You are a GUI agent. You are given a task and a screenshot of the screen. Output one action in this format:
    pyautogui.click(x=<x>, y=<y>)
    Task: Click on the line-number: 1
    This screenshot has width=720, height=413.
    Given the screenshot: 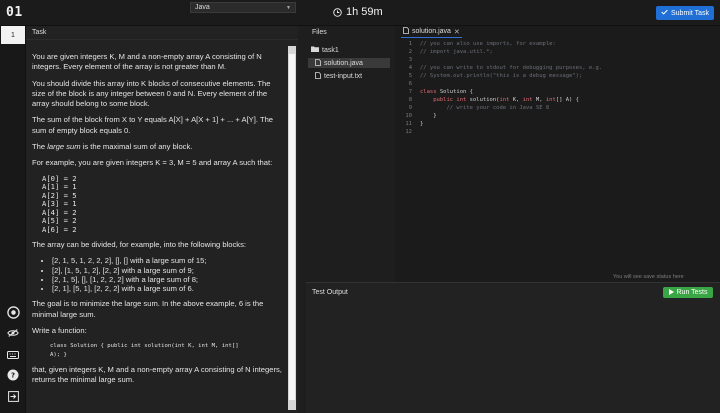 What is the action you would take?
    pyautogui.click(x=410, y=44)
    